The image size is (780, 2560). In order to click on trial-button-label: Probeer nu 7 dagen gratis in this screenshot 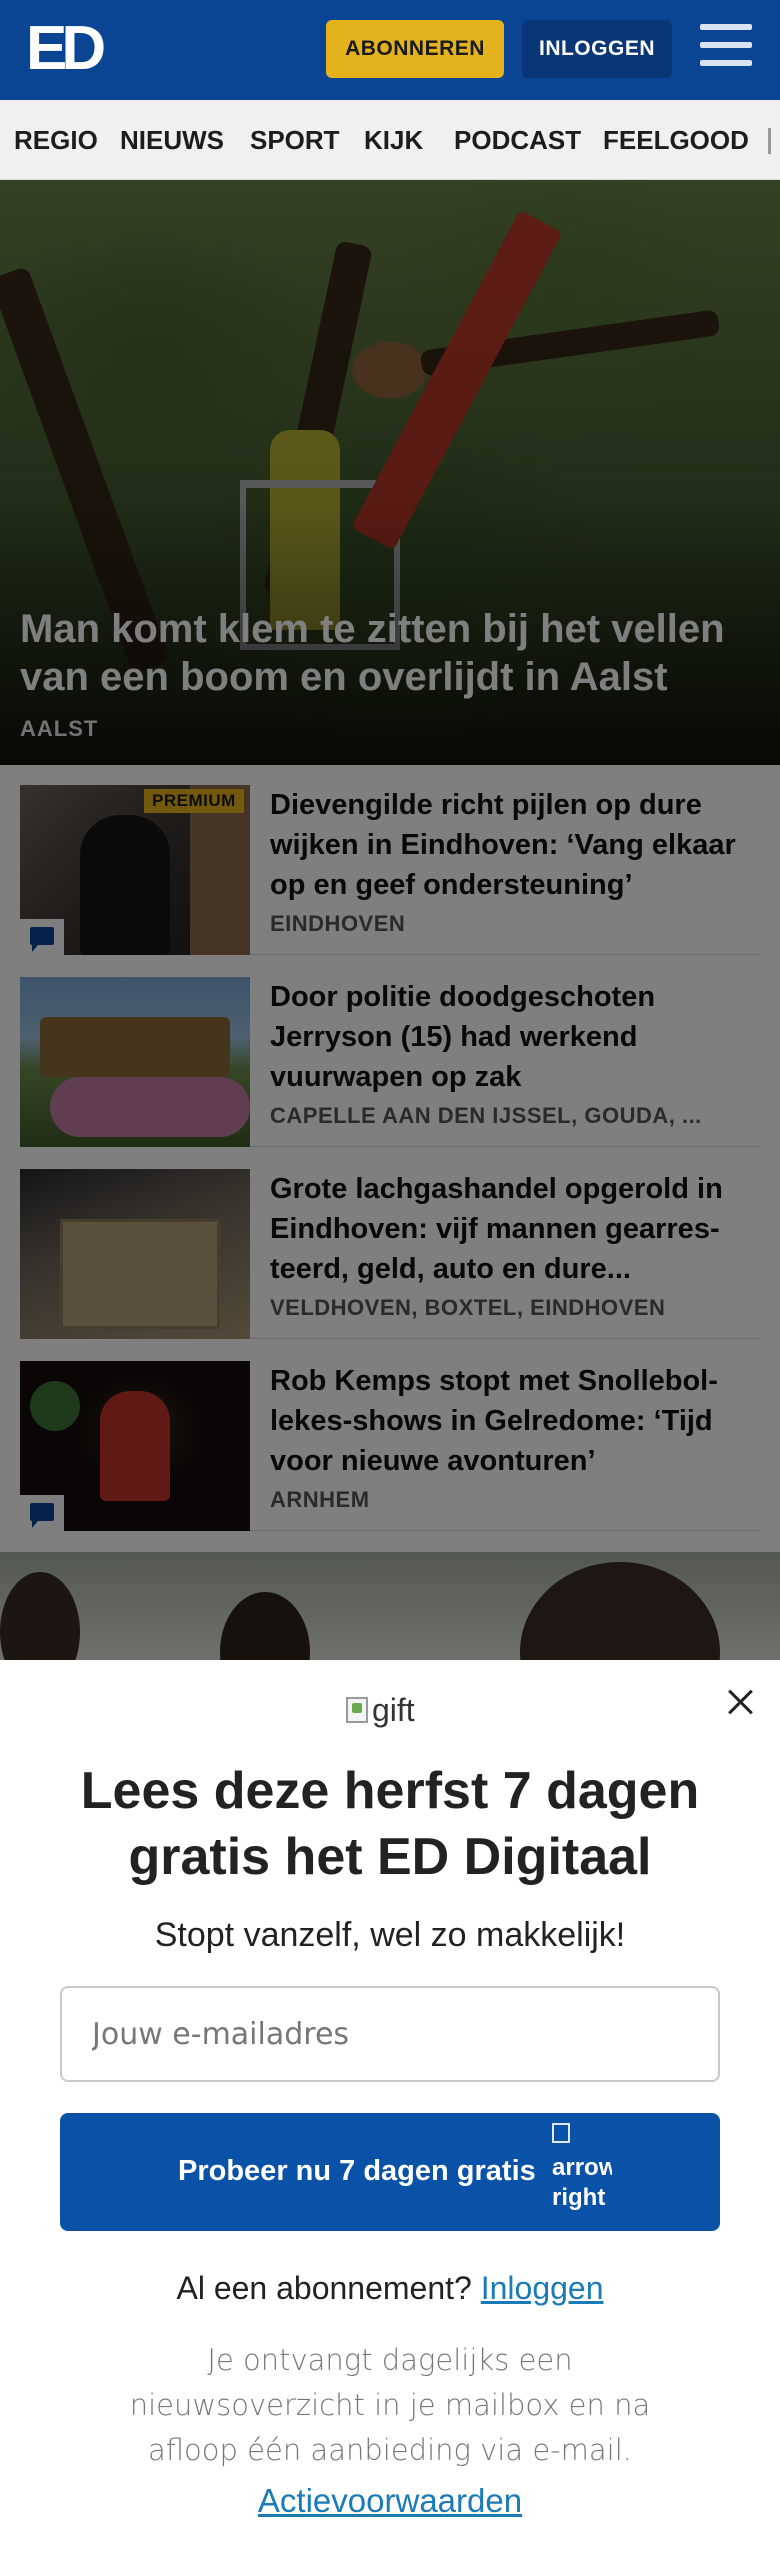, I will do `click(357, 2171)`.